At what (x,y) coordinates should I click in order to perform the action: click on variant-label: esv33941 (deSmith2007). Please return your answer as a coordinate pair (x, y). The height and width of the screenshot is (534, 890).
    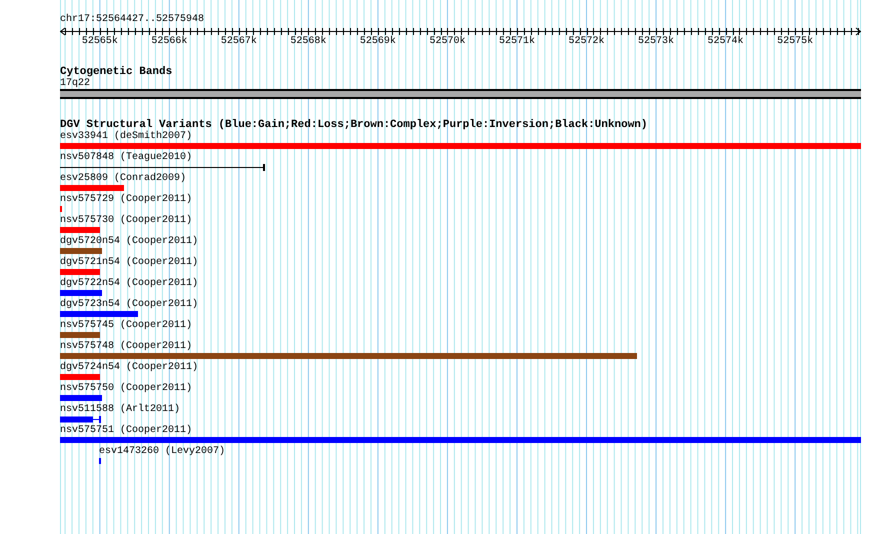
    Looking at the image, I should click on (126, 137).